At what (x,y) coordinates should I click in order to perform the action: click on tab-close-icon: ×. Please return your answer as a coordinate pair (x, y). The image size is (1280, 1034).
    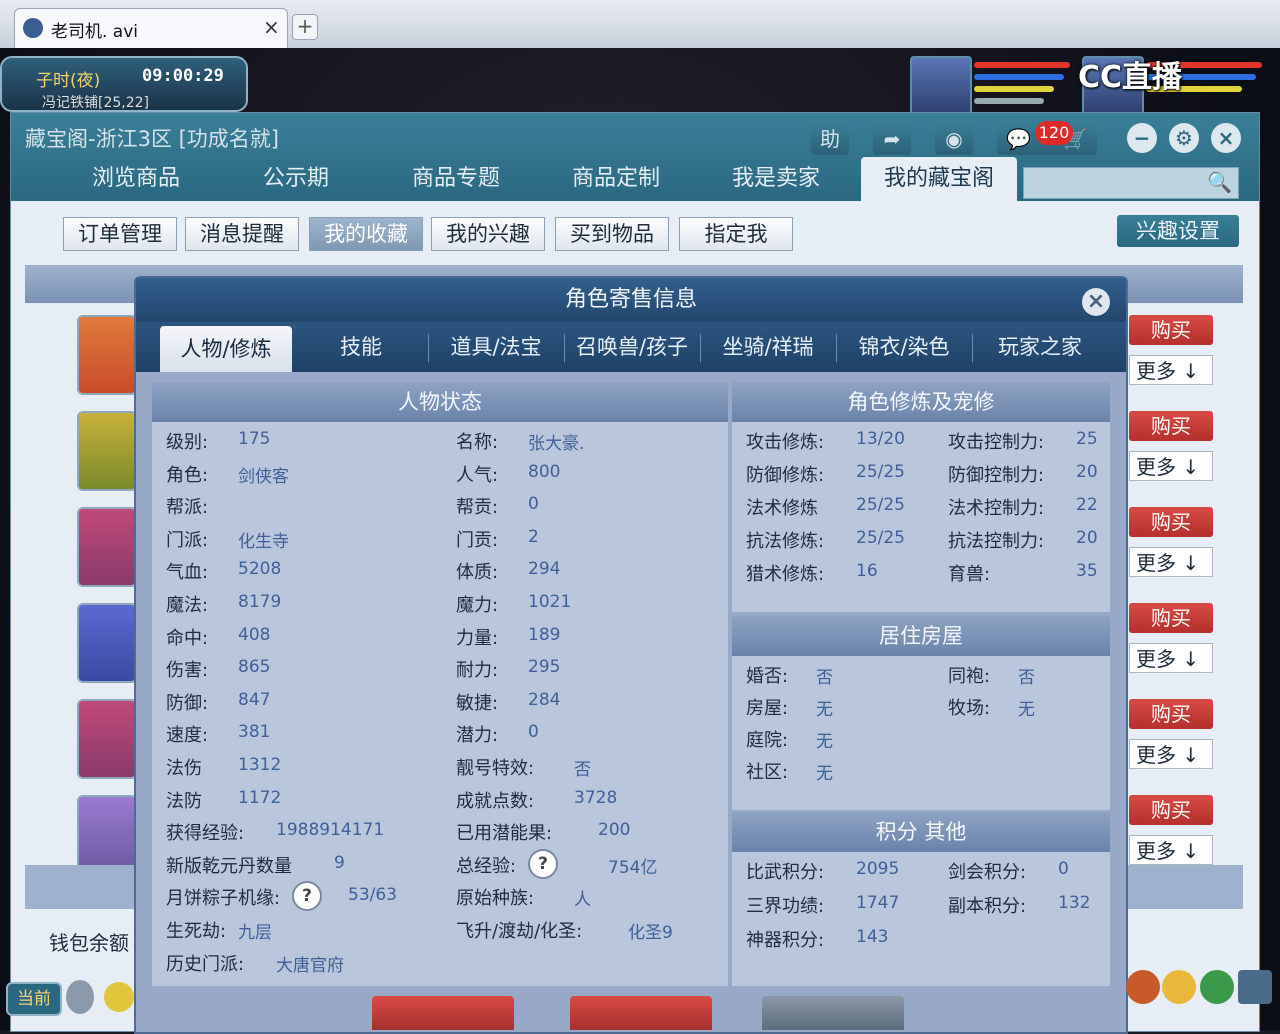
    Looking at the image, I should click on (271, 27).